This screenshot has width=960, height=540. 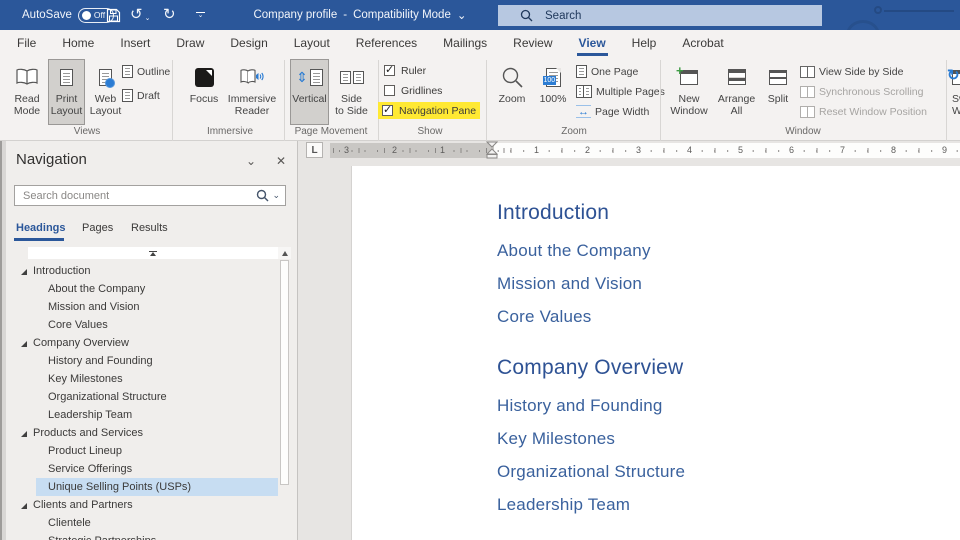 I want to click on indent-markers-icon, so click(x=492, y=150).